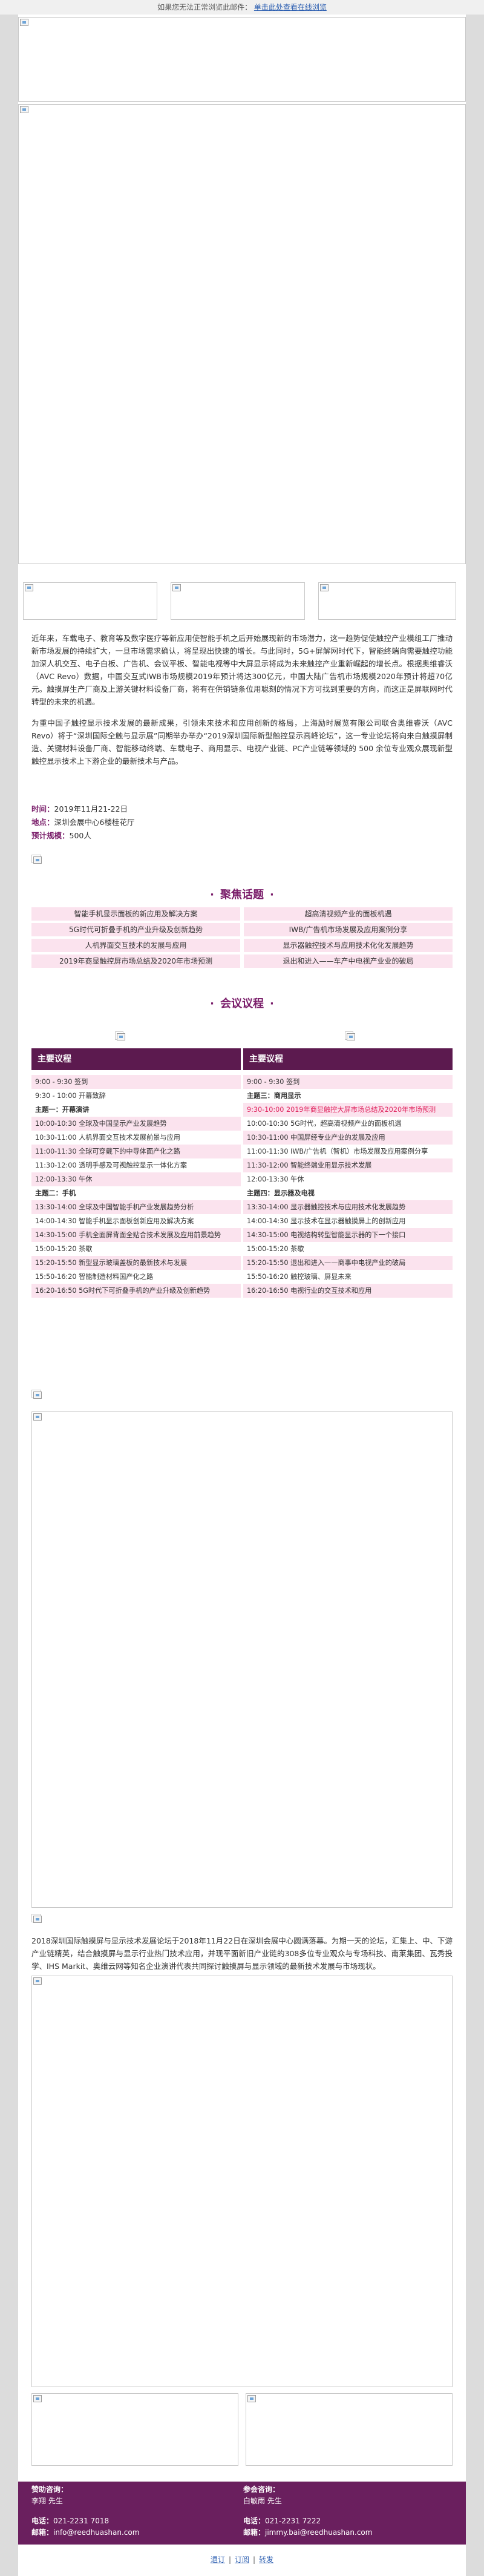 The width and height of the screenshot is (484, 2576). Describe the element at coordinates (348, 929) in the screenshot. I see `topic-item: IWB/广告机市场发展及应用案例分享` at that location.